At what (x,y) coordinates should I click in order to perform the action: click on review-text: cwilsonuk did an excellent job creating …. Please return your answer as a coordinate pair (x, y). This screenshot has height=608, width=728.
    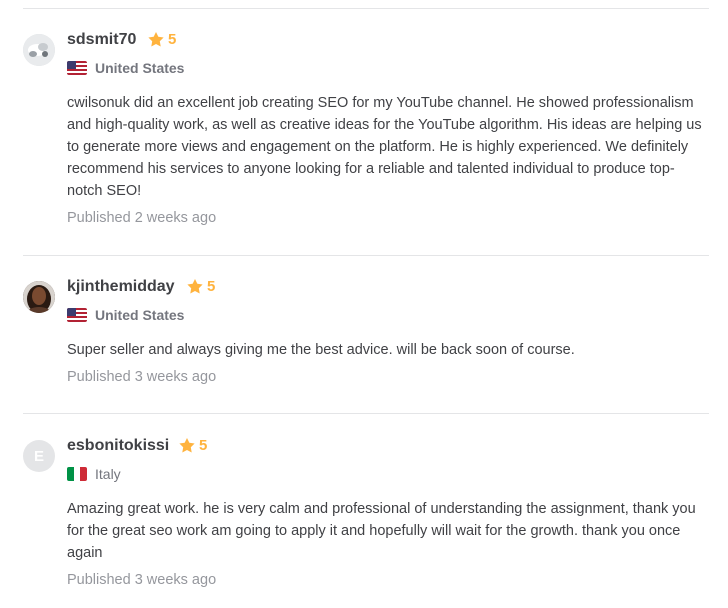
    Looking at the image, I should click on (384, 147).